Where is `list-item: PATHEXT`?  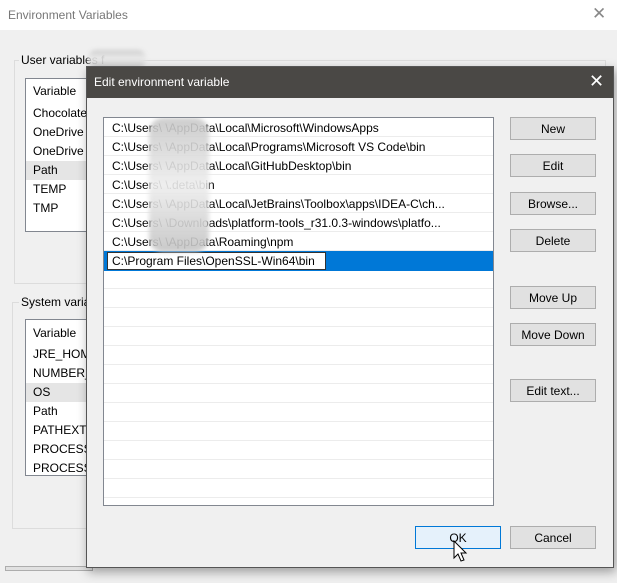
list-item: PATHEXT is located at coordinates (60, 430).